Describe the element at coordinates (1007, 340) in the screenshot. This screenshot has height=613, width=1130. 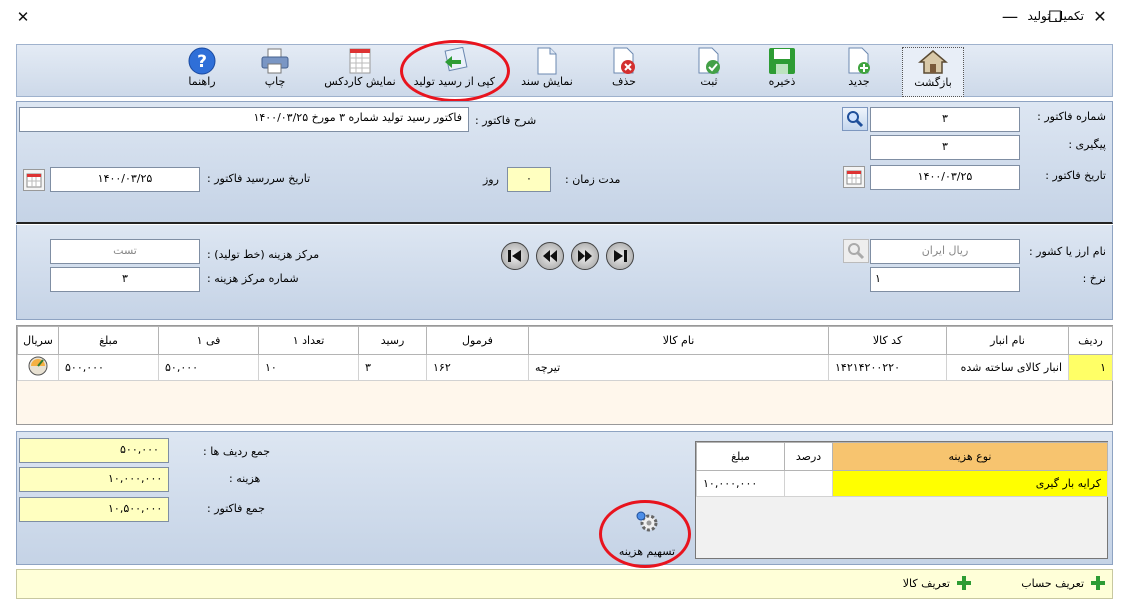
I see `col-warehouse: نام انبار` at that location.